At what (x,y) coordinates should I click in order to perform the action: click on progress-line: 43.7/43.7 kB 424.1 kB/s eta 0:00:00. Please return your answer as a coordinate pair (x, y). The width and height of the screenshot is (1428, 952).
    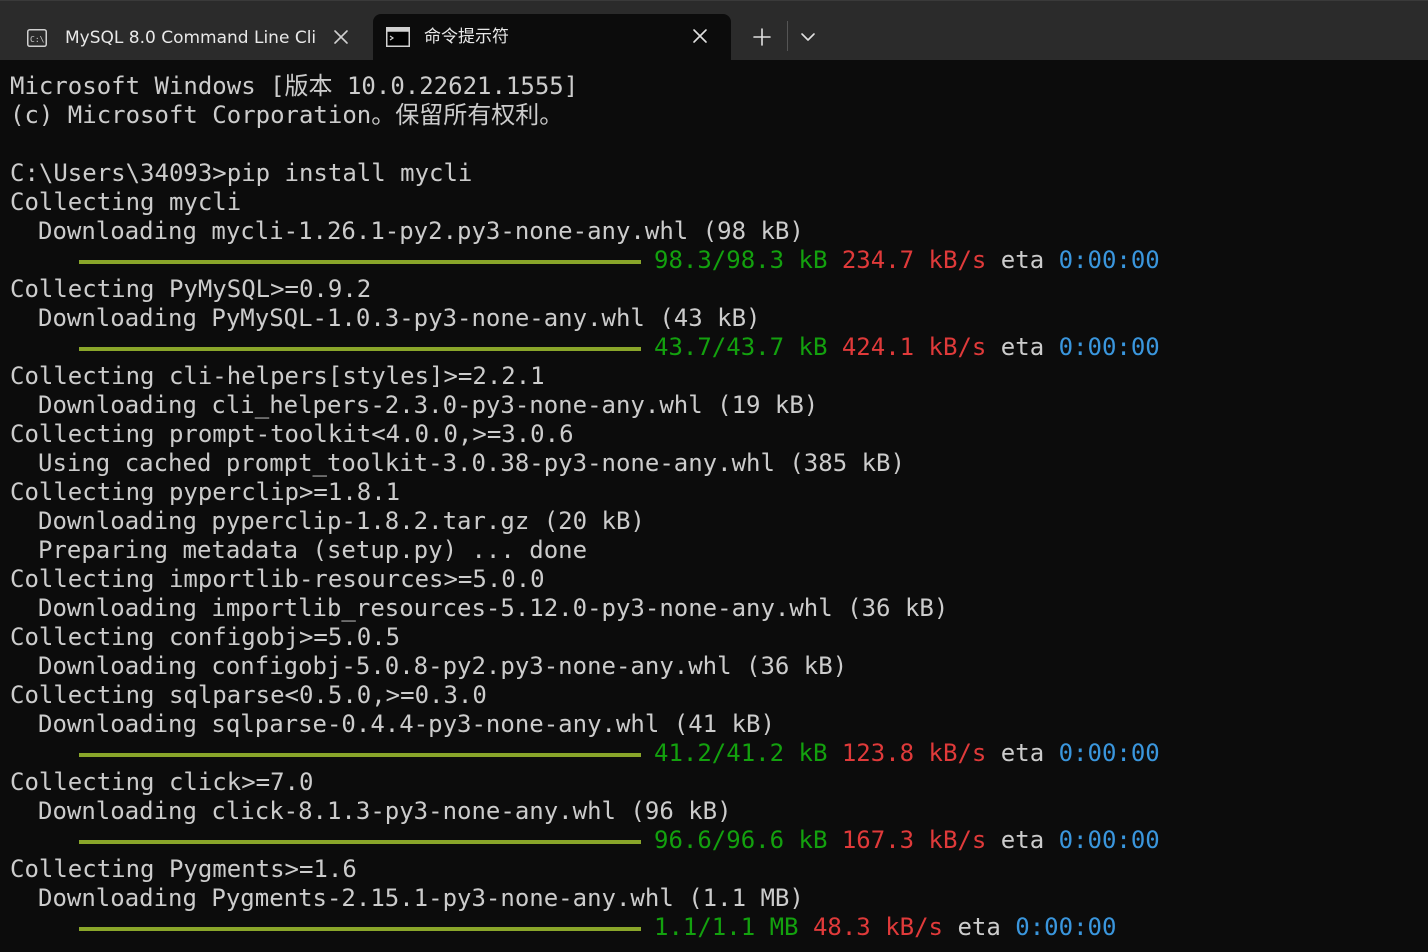
    Looking at the image, I should click on (715, 347).